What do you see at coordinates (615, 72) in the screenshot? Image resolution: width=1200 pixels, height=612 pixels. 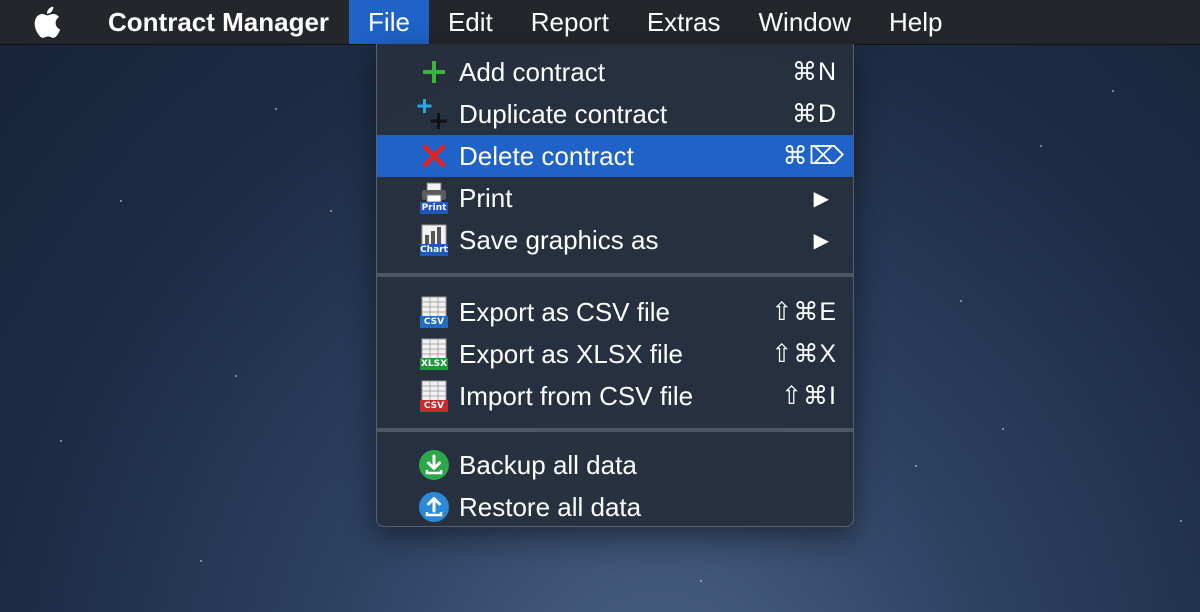 I see `menu-item-add-contract: Add contract ⌘N` at bounding box center [615, 72].